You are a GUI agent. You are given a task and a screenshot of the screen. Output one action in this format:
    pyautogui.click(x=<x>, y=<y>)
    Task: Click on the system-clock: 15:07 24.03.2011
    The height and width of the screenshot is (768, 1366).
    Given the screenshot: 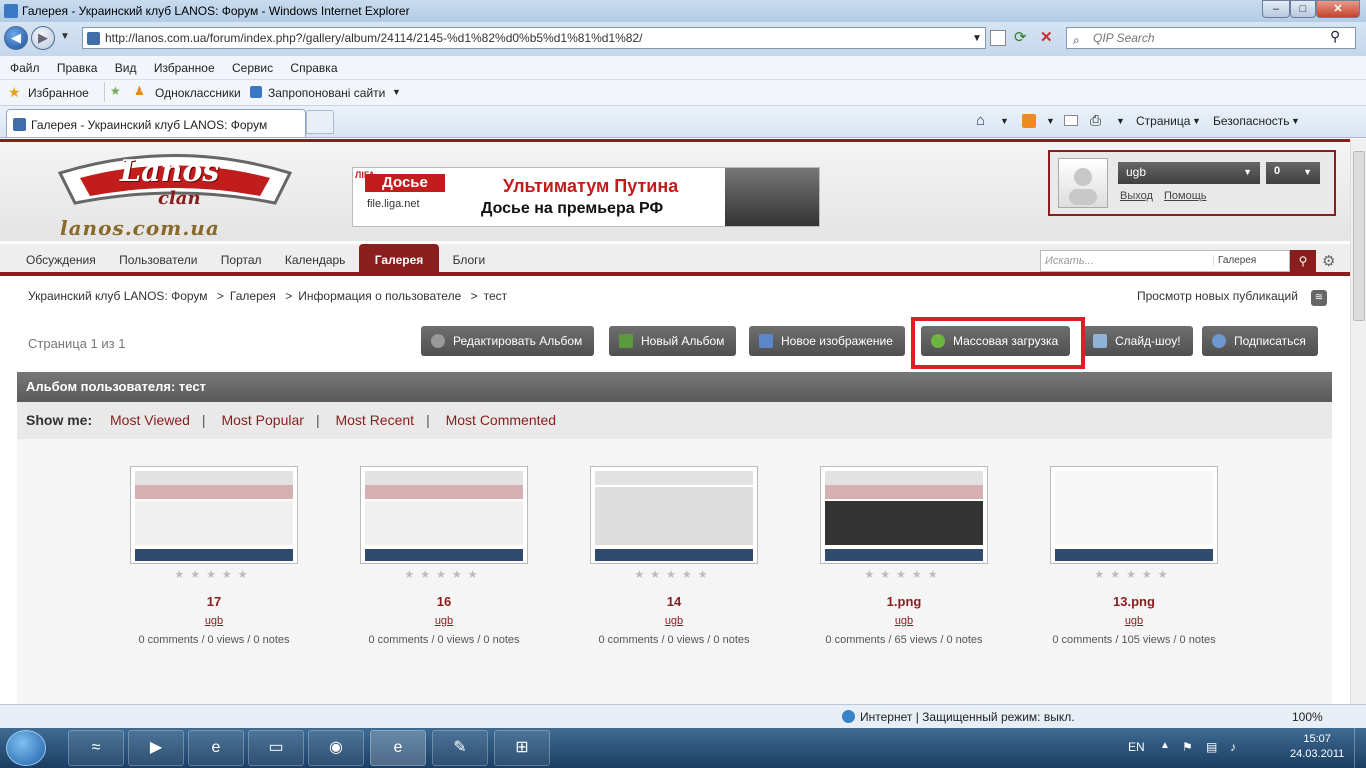 What is the action you would take?
    pyautogui.click(x=1317, y=747)
    